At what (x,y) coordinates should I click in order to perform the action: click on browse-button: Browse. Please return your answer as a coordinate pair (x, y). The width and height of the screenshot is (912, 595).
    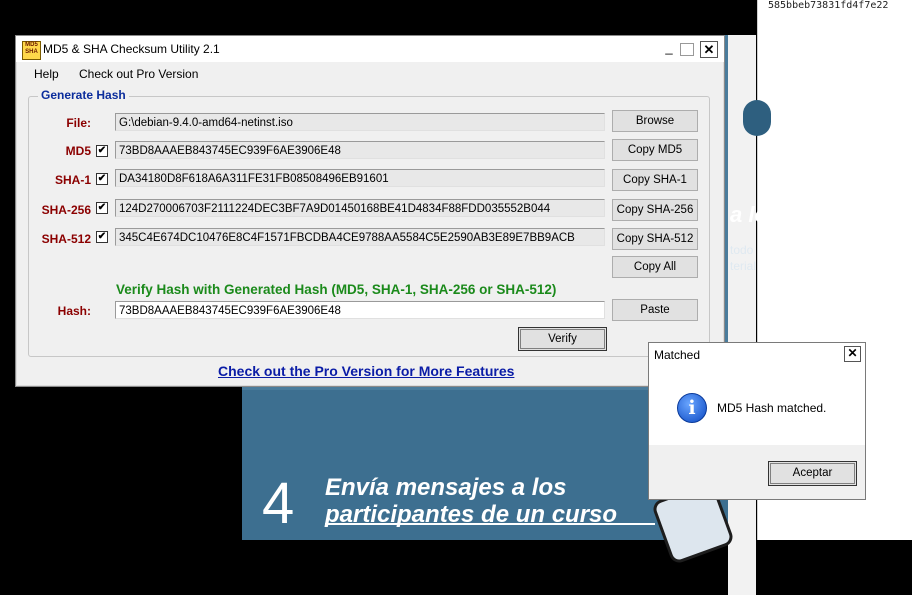
    Looking at the image, I should click on (655, 121).